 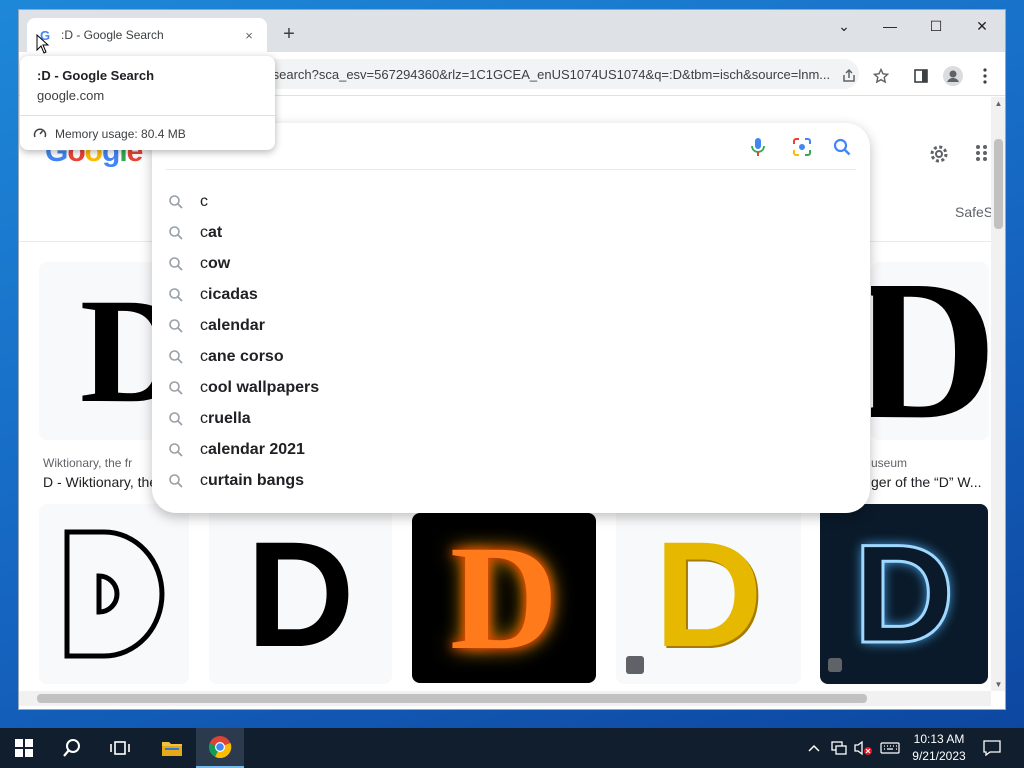 What do you see at coordinates (289, 34) in the screenshot?
I see `new-tab-button: +` at bounding box center [289, 34].